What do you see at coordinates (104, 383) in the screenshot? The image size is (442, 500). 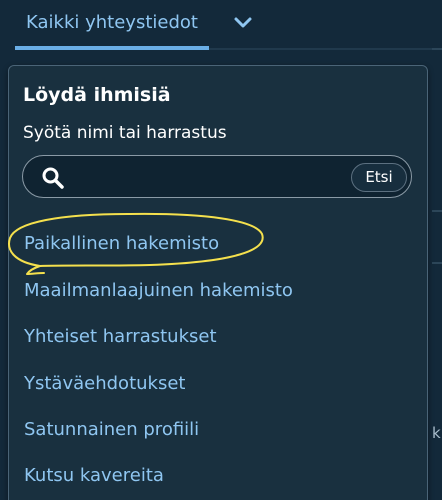 I see `menu-item-friend-suggestions: Ystäväehdotukset` at bounding box center [104, 383].